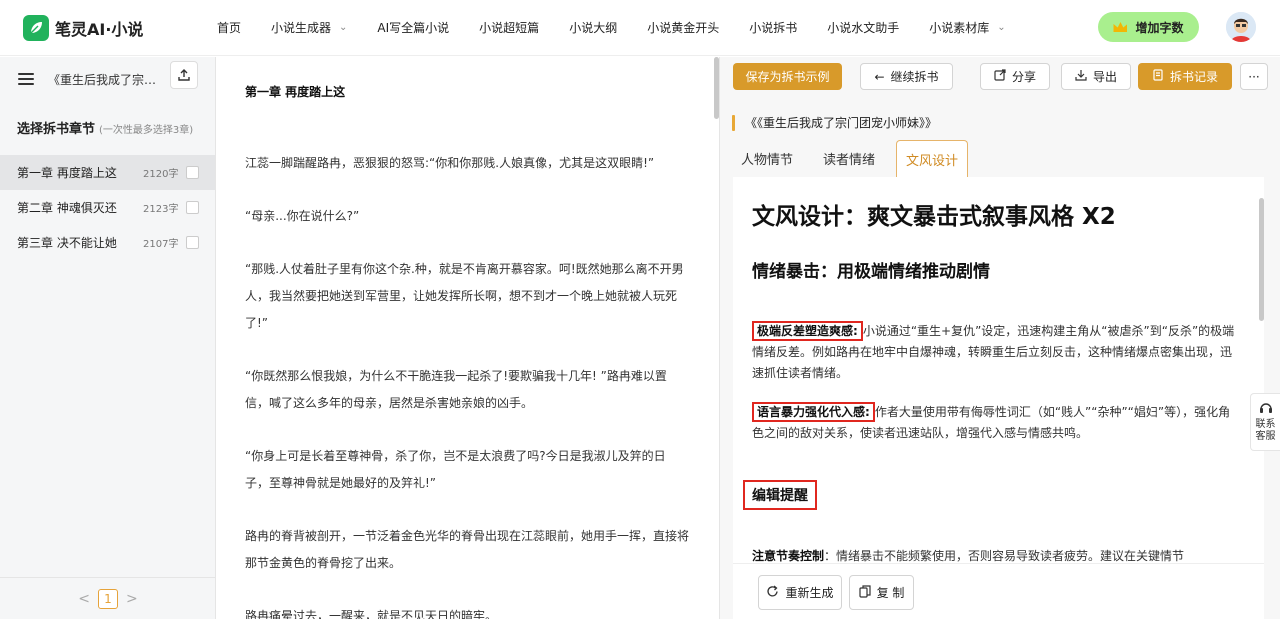 The width and height of the screenshot is (1280, 619). What do you see at coordinates (1265, 408) in the screenshot?
I see `headset-icon` at bounding box center [1265, 408].